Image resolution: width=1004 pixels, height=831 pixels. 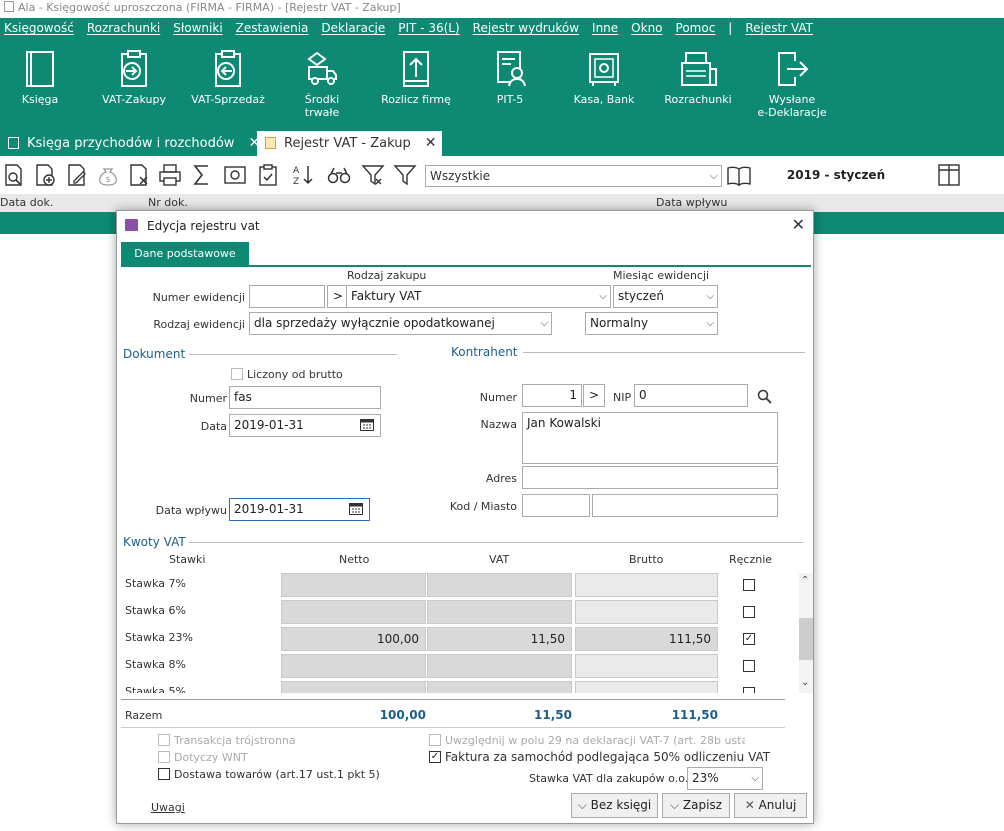 I want to click on ribbon-wyslane-edeklaracje-button: Wysłane e-Deklaracje, so click(x=792, y=87).